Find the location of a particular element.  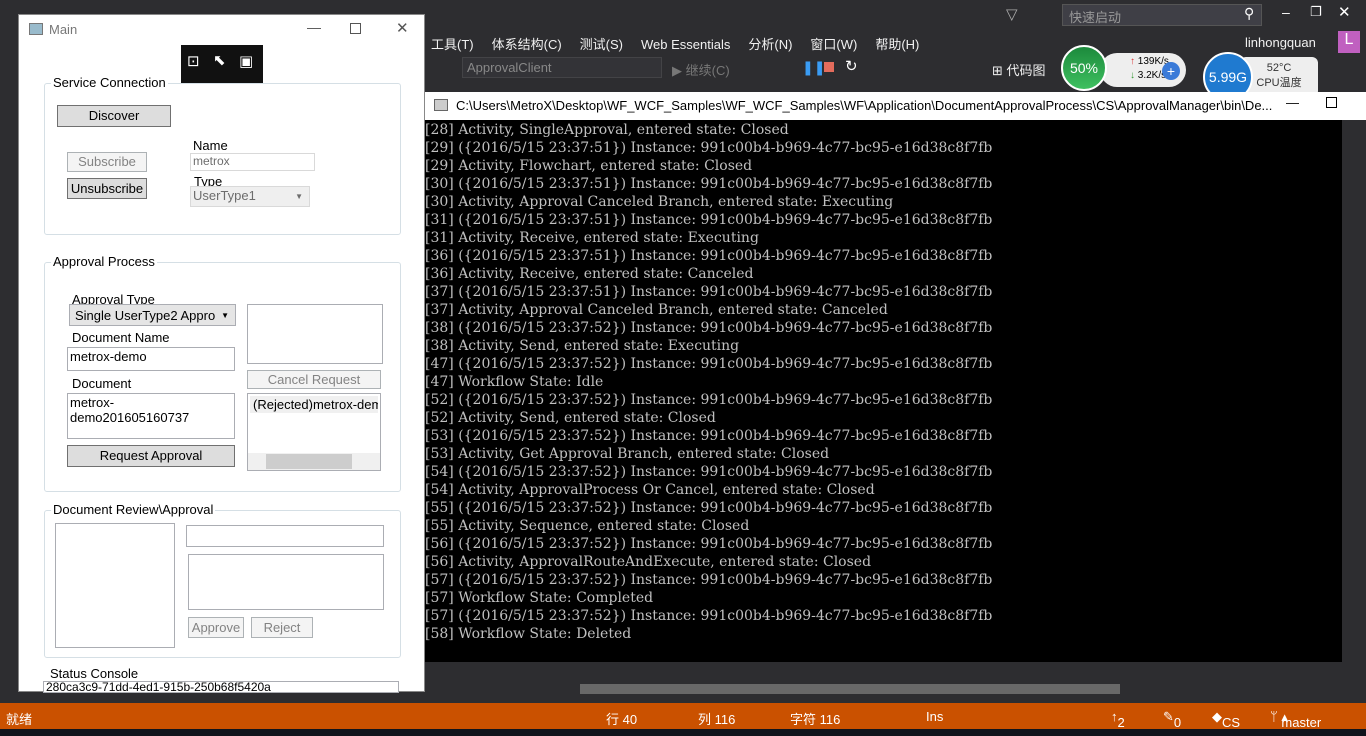

approval-process-legend: Approval Process is located at coordinates (104, 261).